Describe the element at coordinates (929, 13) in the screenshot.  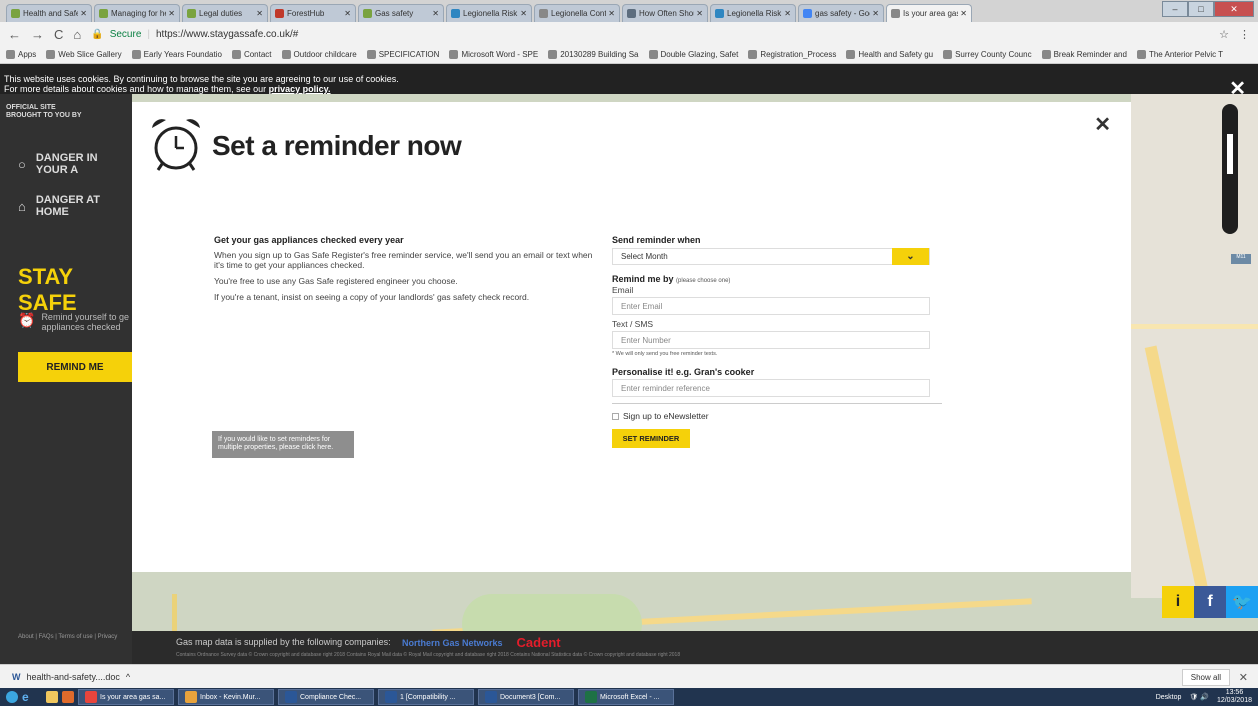
I see `browser-tab: Is your area gas ✕` at that location.